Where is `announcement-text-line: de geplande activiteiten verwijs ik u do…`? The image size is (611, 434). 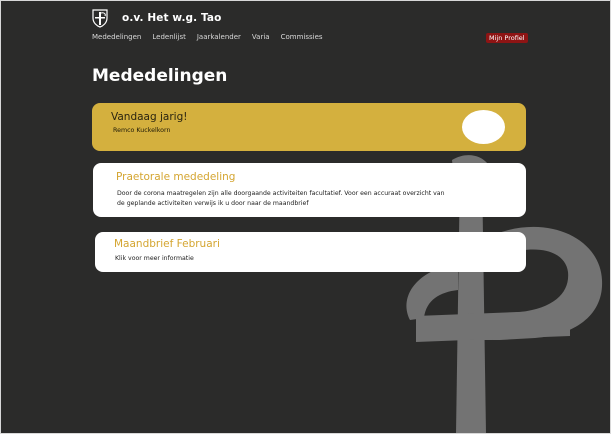
announcement-text-line: de geplande activiteiten verwijs ik u do… is located at coordinates (213, 203).